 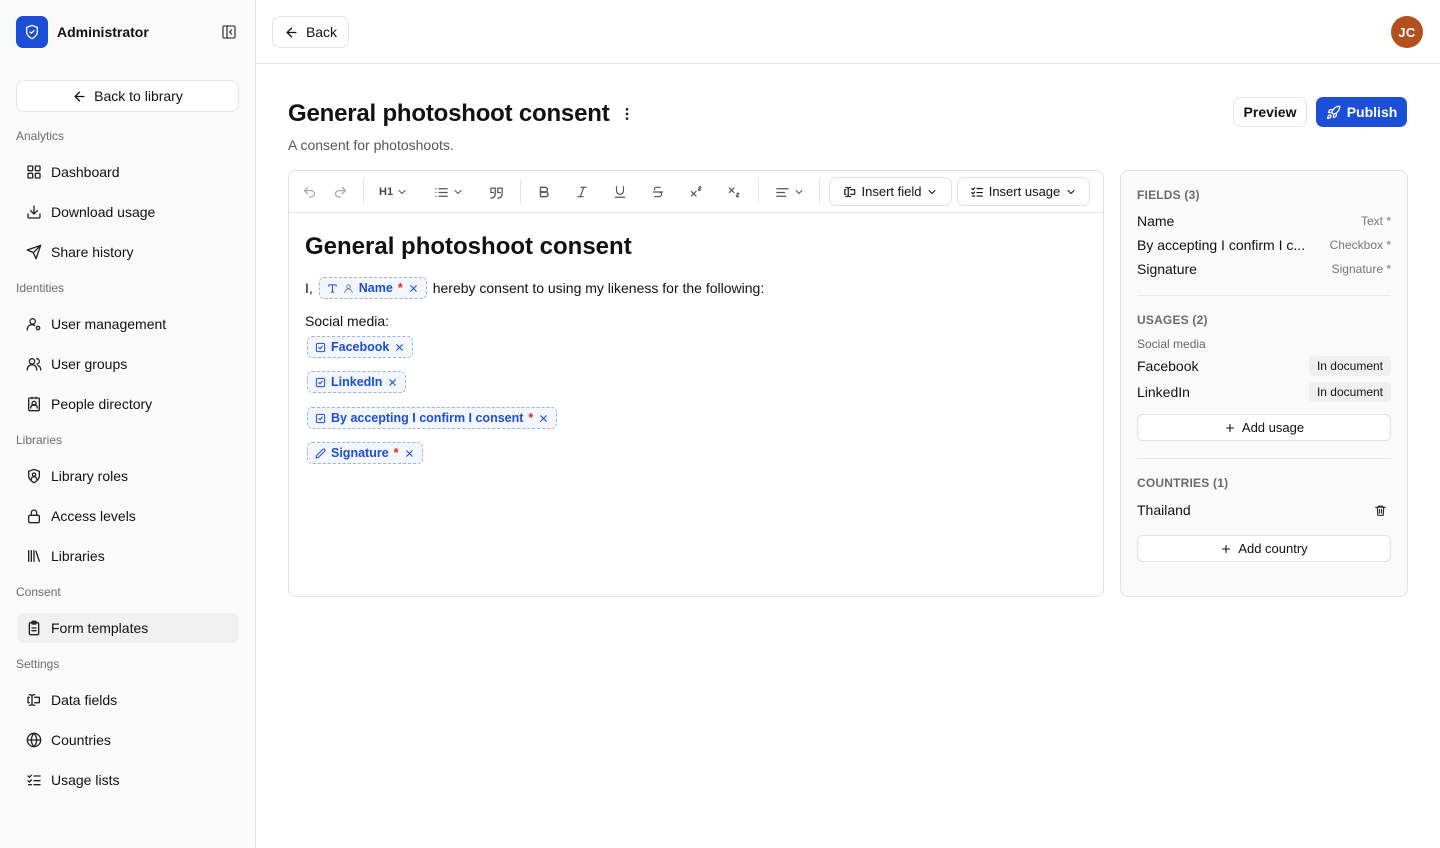 I want to click on facebook-usage-chip: Facebook, so click(x=360, y=347).